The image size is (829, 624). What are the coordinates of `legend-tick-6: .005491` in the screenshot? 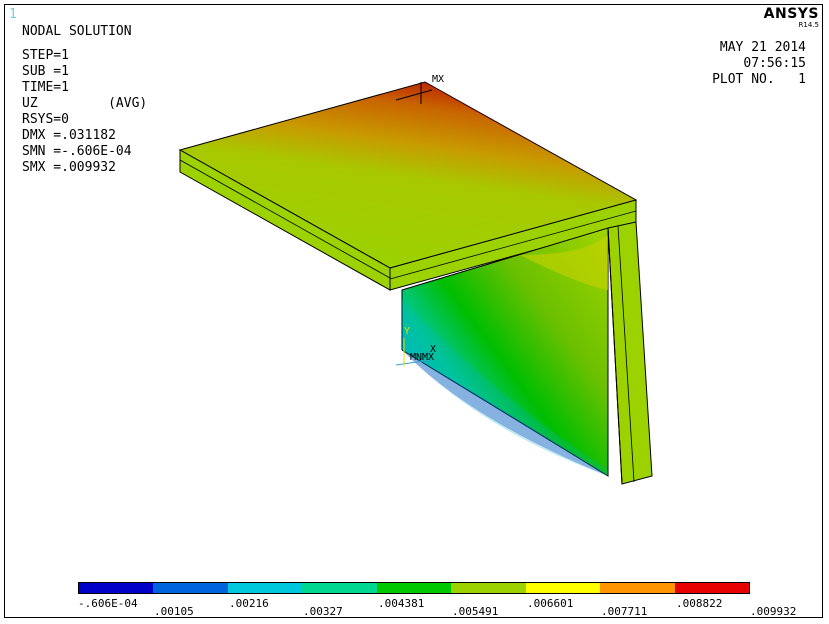 It's located at (475, 611).